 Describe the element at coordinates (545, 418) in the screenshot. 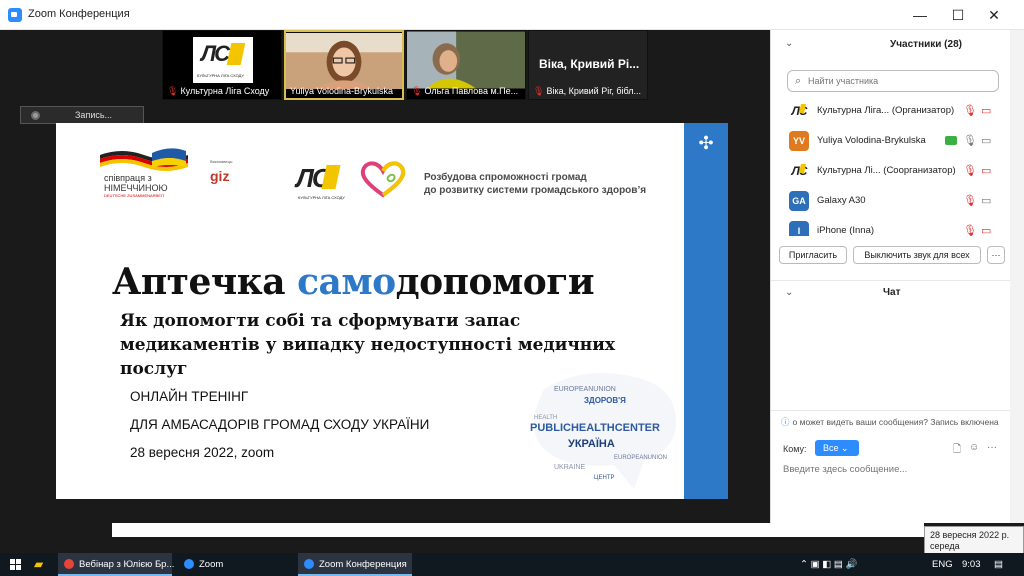

I see `svg-text: HEALTH` at that location.